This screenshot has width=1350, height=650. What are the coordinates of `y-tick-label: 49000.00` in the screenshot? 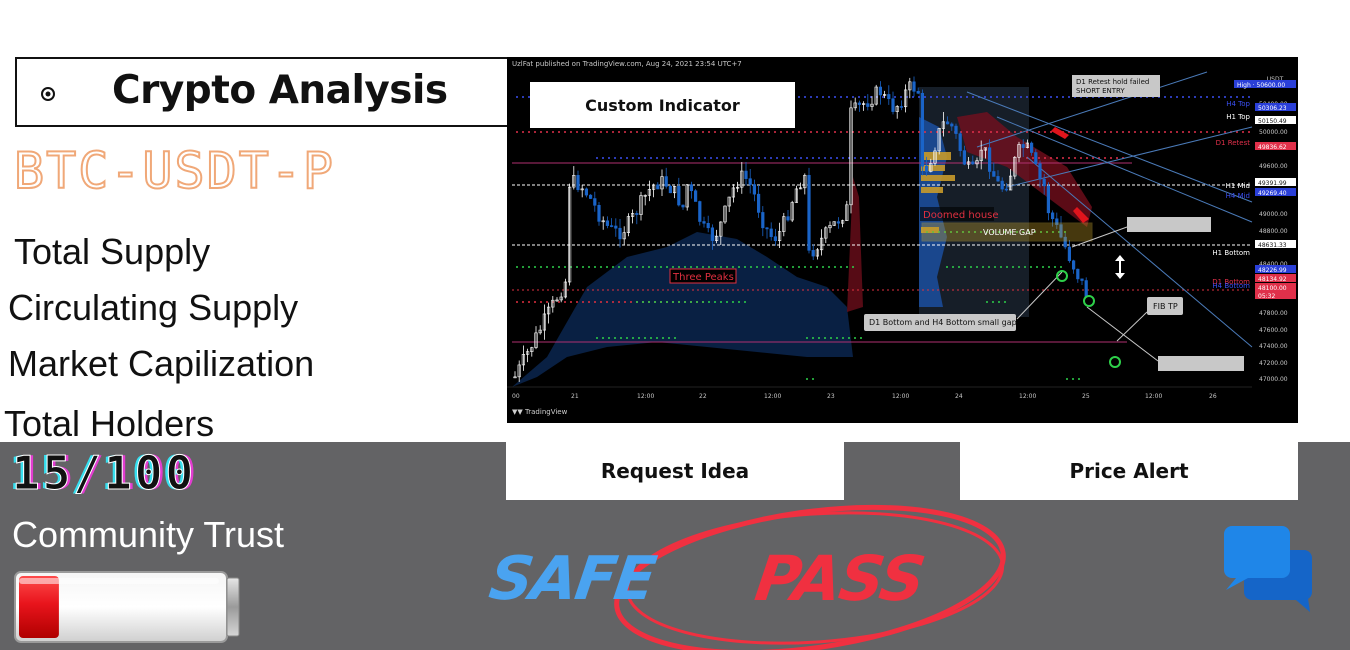 It's located at (1273, 214).